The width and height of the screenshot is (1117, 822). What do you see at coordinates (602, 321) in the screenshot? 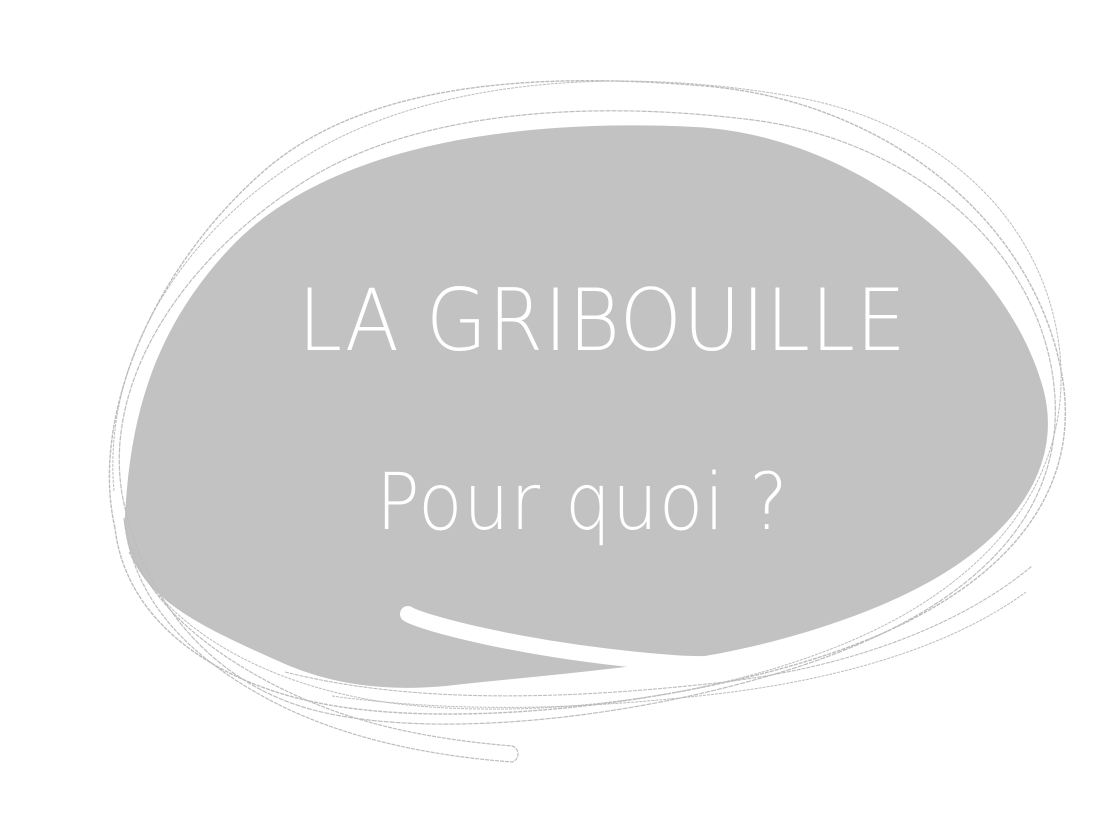
I see `logo-title: LA GRIBOUILLE` at bounding box center [602, 321].